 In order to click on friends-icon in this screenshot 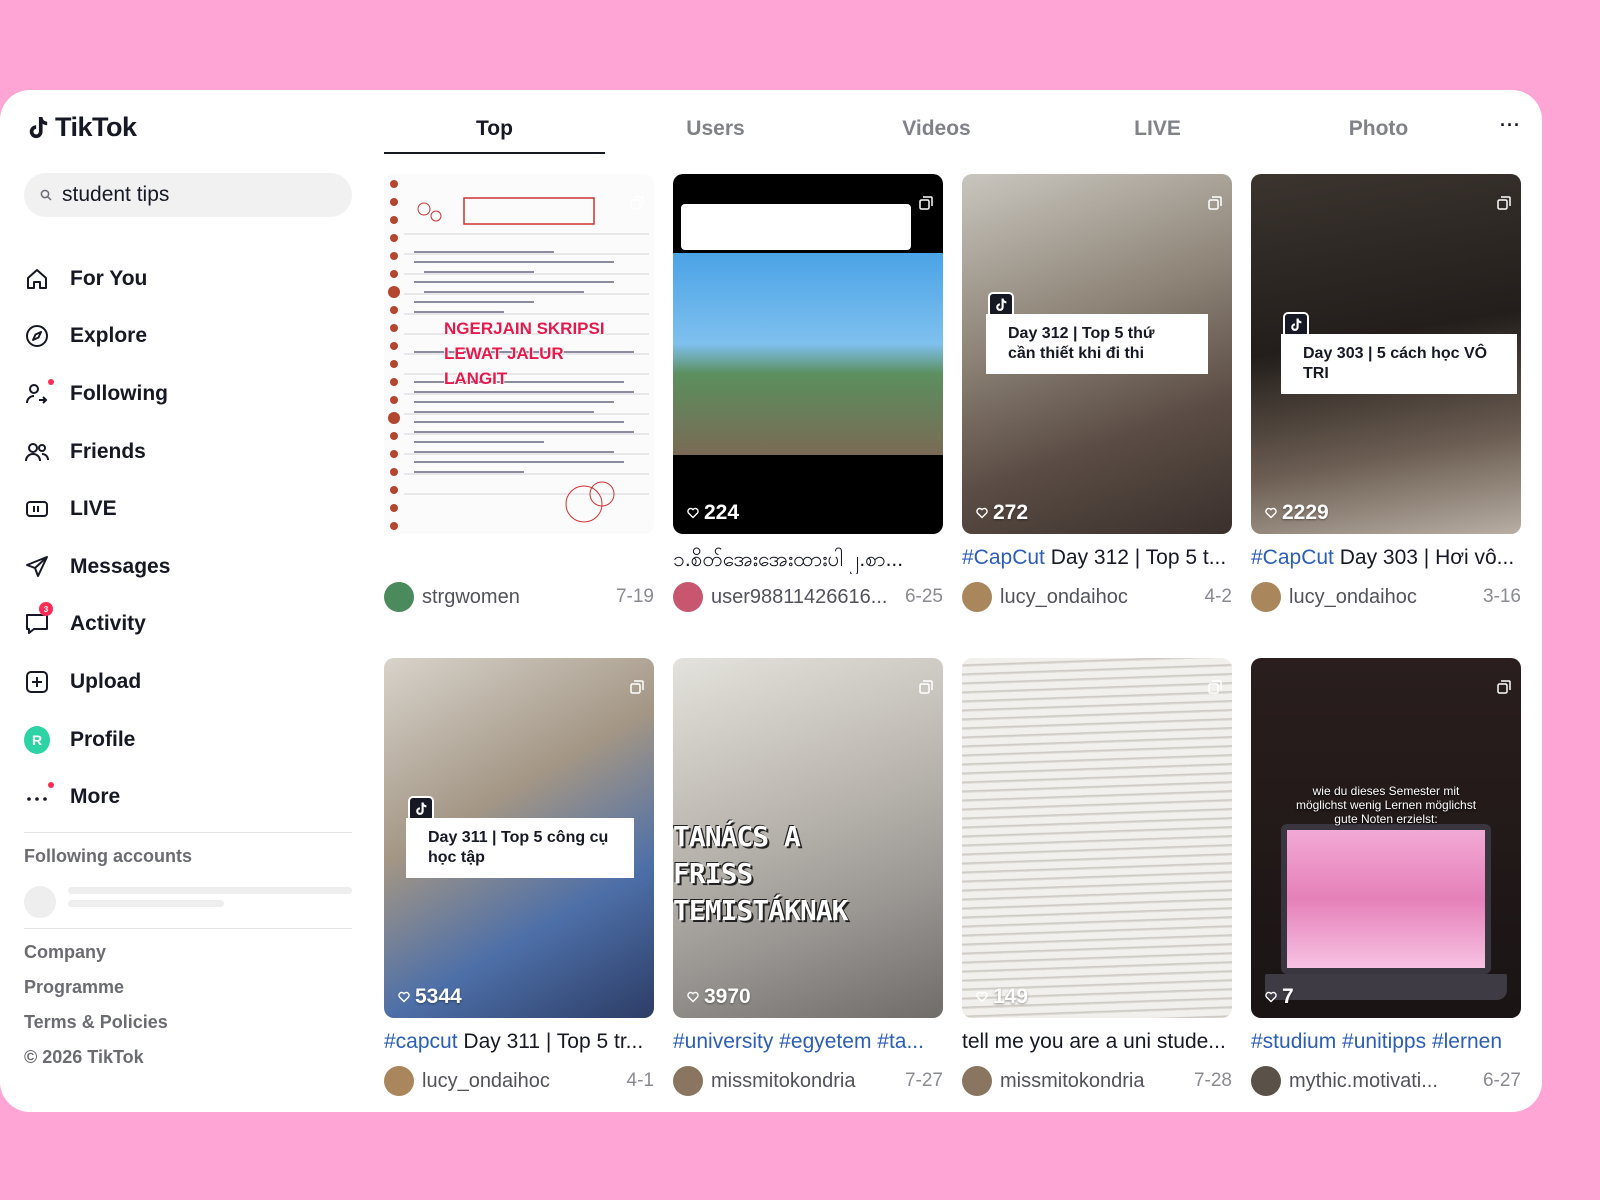, I will do `click(37, 452)`.